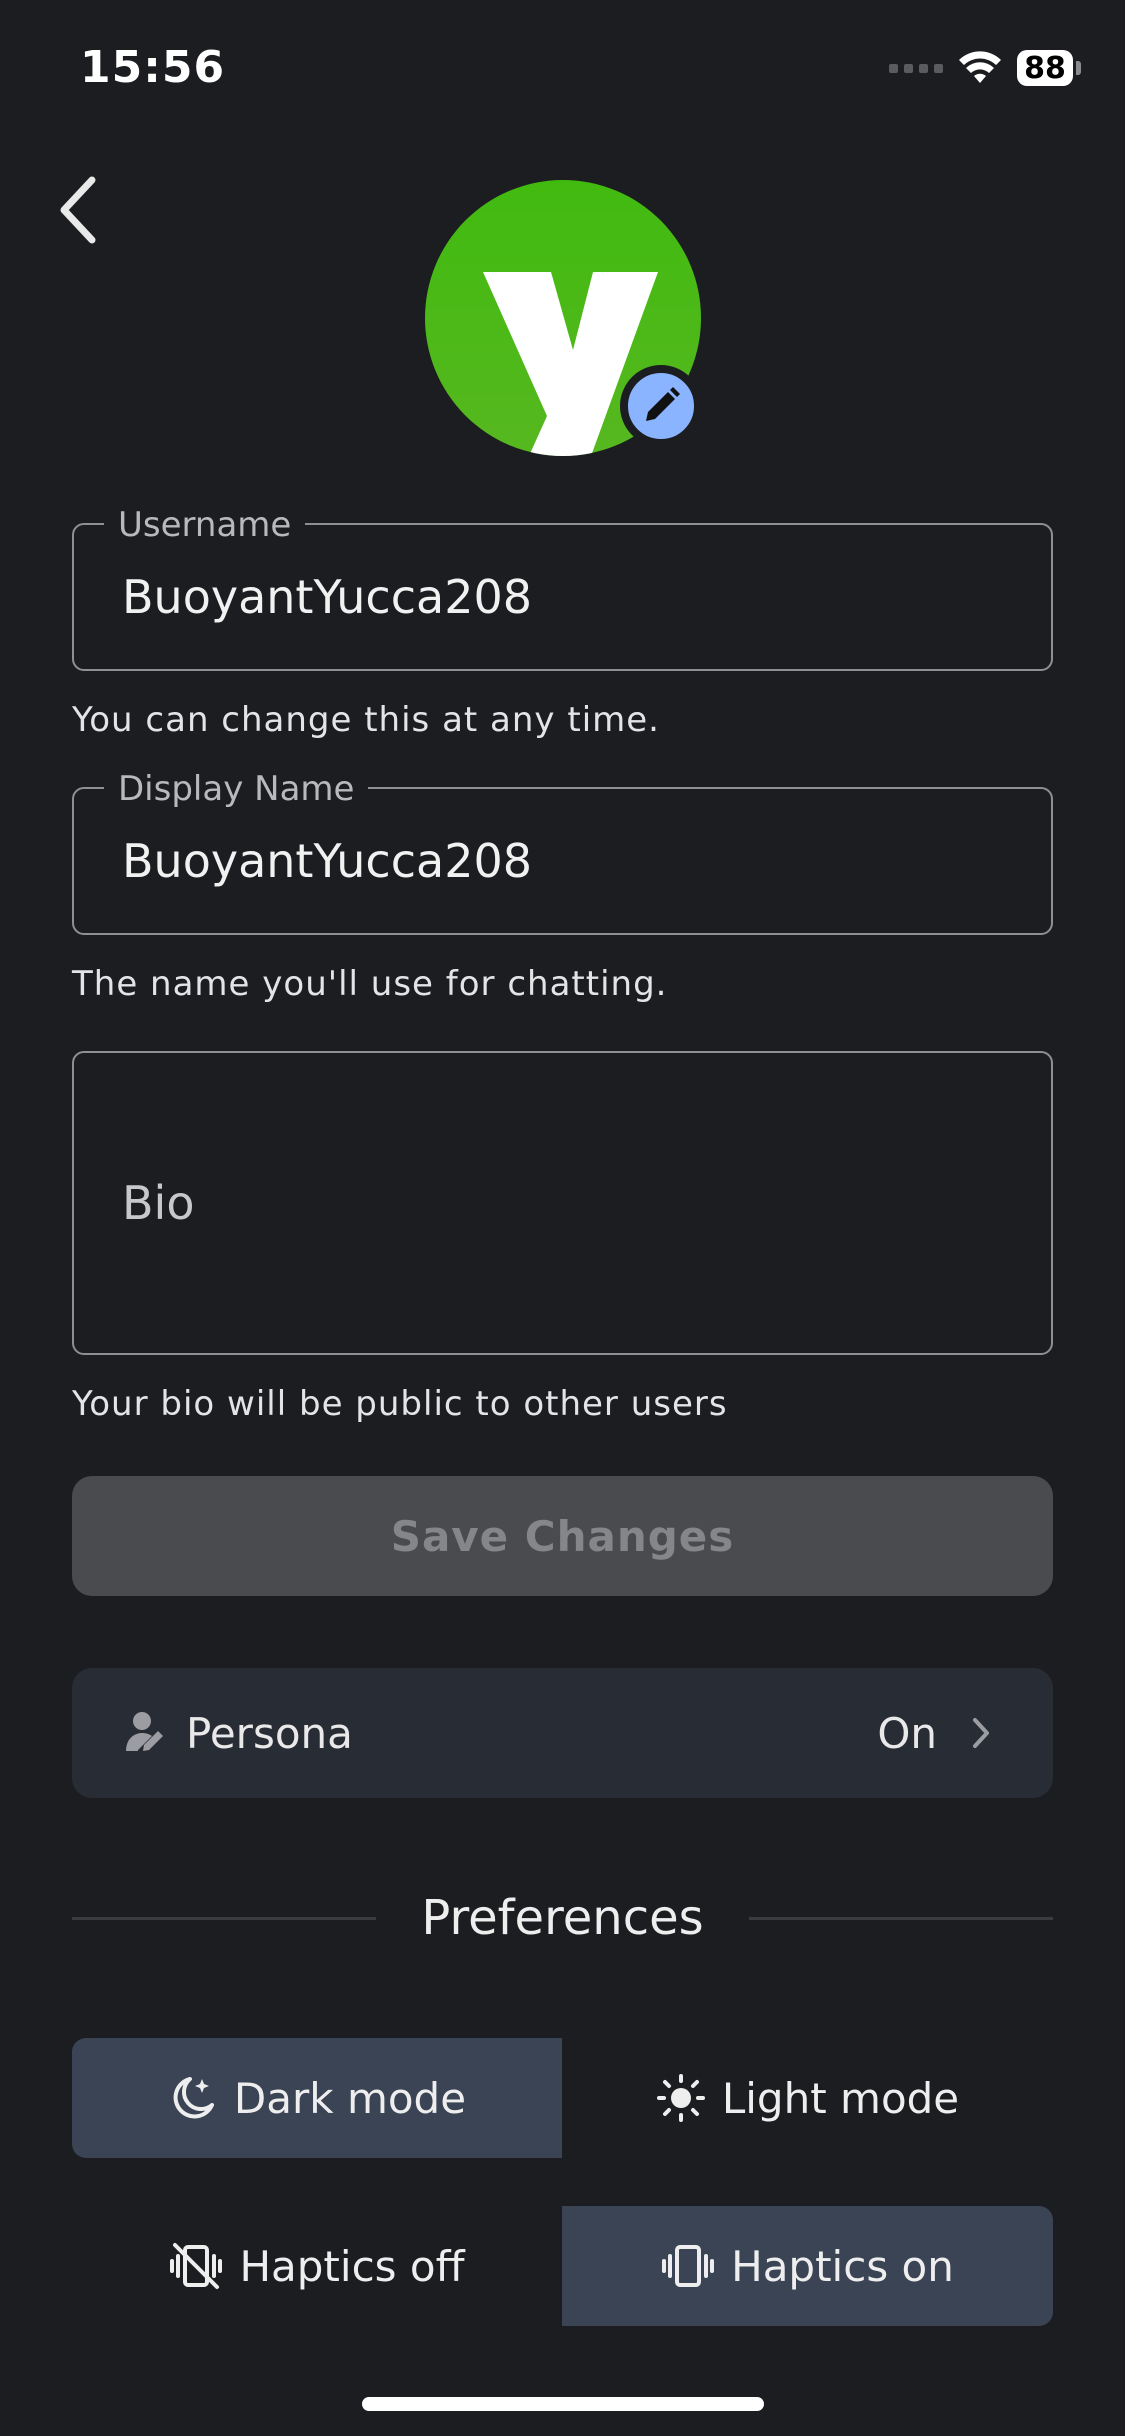  Describe the element at coordinates (563, 2404) in the screenshot. I see `home-indicator` at that location.